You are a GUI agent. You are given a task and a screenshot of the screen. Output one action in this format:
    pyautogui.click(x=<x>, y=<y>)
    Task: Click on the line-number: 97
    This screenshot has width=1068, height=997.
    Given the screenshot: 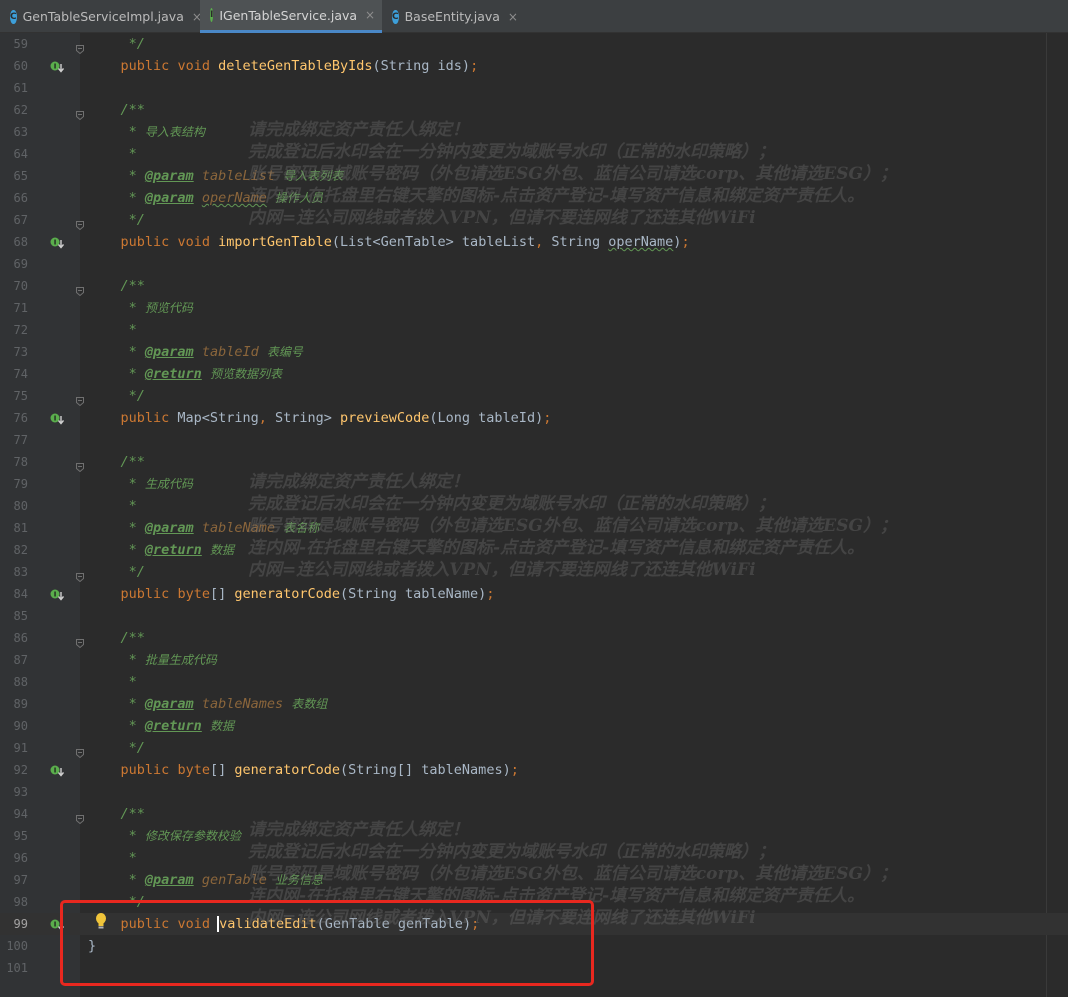 What is the action you would take?
    pyautogui.click(x=20, y=880)
    